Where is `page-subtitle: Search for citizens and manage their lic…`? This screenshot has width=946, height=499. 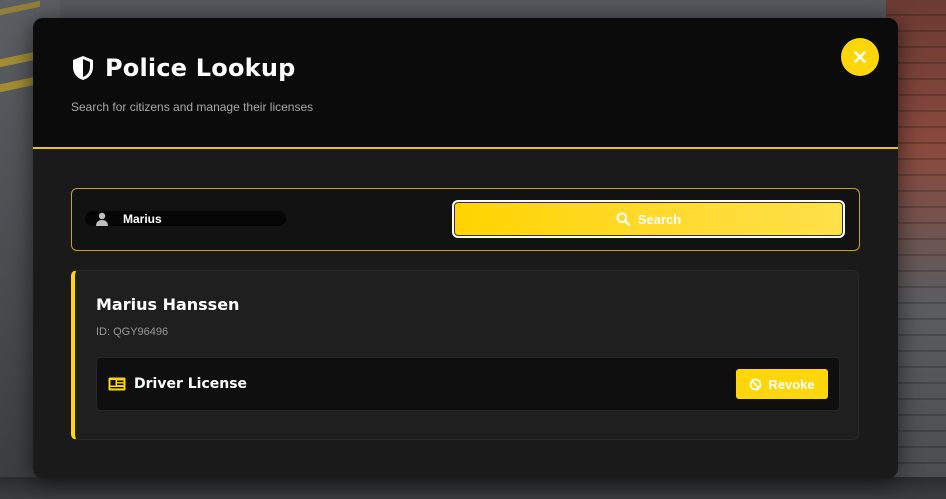 page-subtitle: Search for citizens and manage their lic… is located at coordinates (192, 107).